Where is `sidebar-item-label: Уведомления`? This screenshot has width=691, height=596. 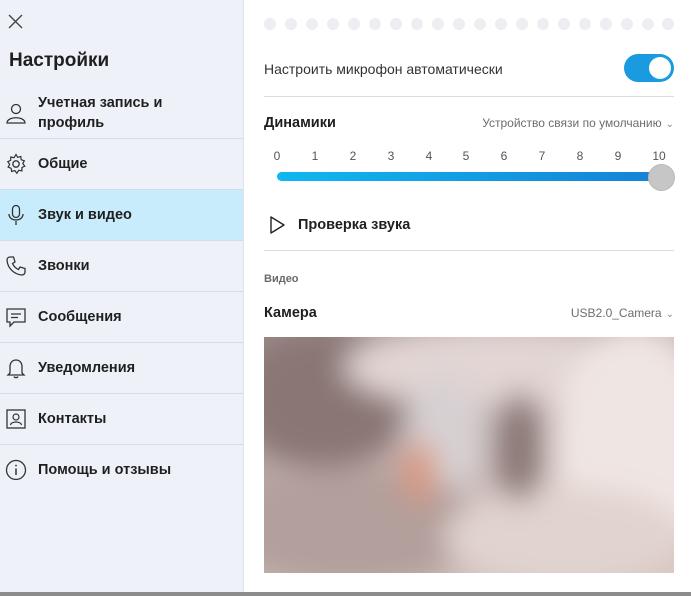
sidebar-item-label: Уведомления is located at coordinates (87, 368).